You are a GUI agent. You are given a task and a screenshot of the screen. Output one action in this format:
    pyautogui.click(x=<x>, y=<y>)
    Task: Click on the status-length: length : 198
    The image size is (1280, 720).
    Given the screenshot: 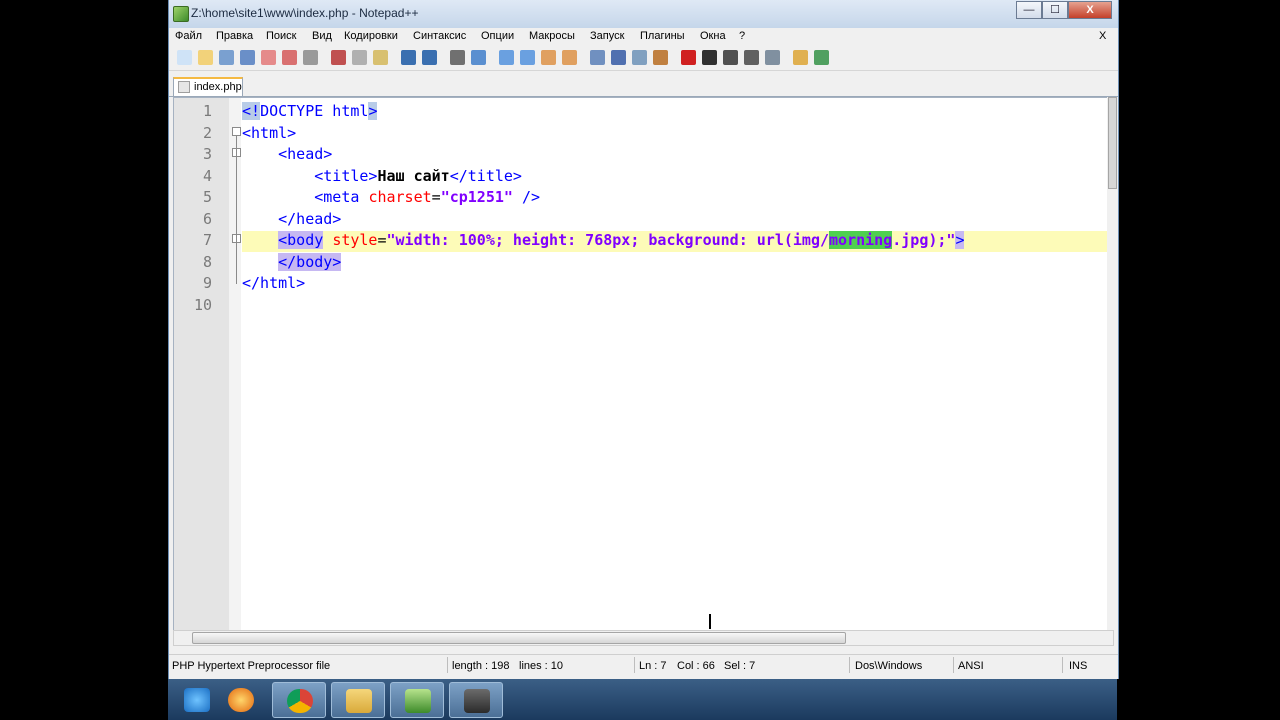 What is the action you would take?
    pyautogui.click(x=481, y=666)
    